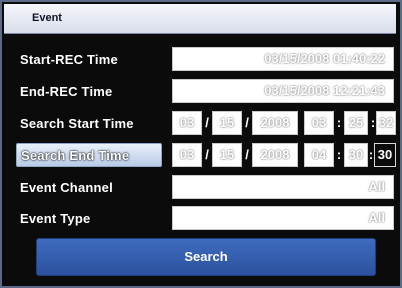  I want to click on dialog-title: Event, so click(47, 18).